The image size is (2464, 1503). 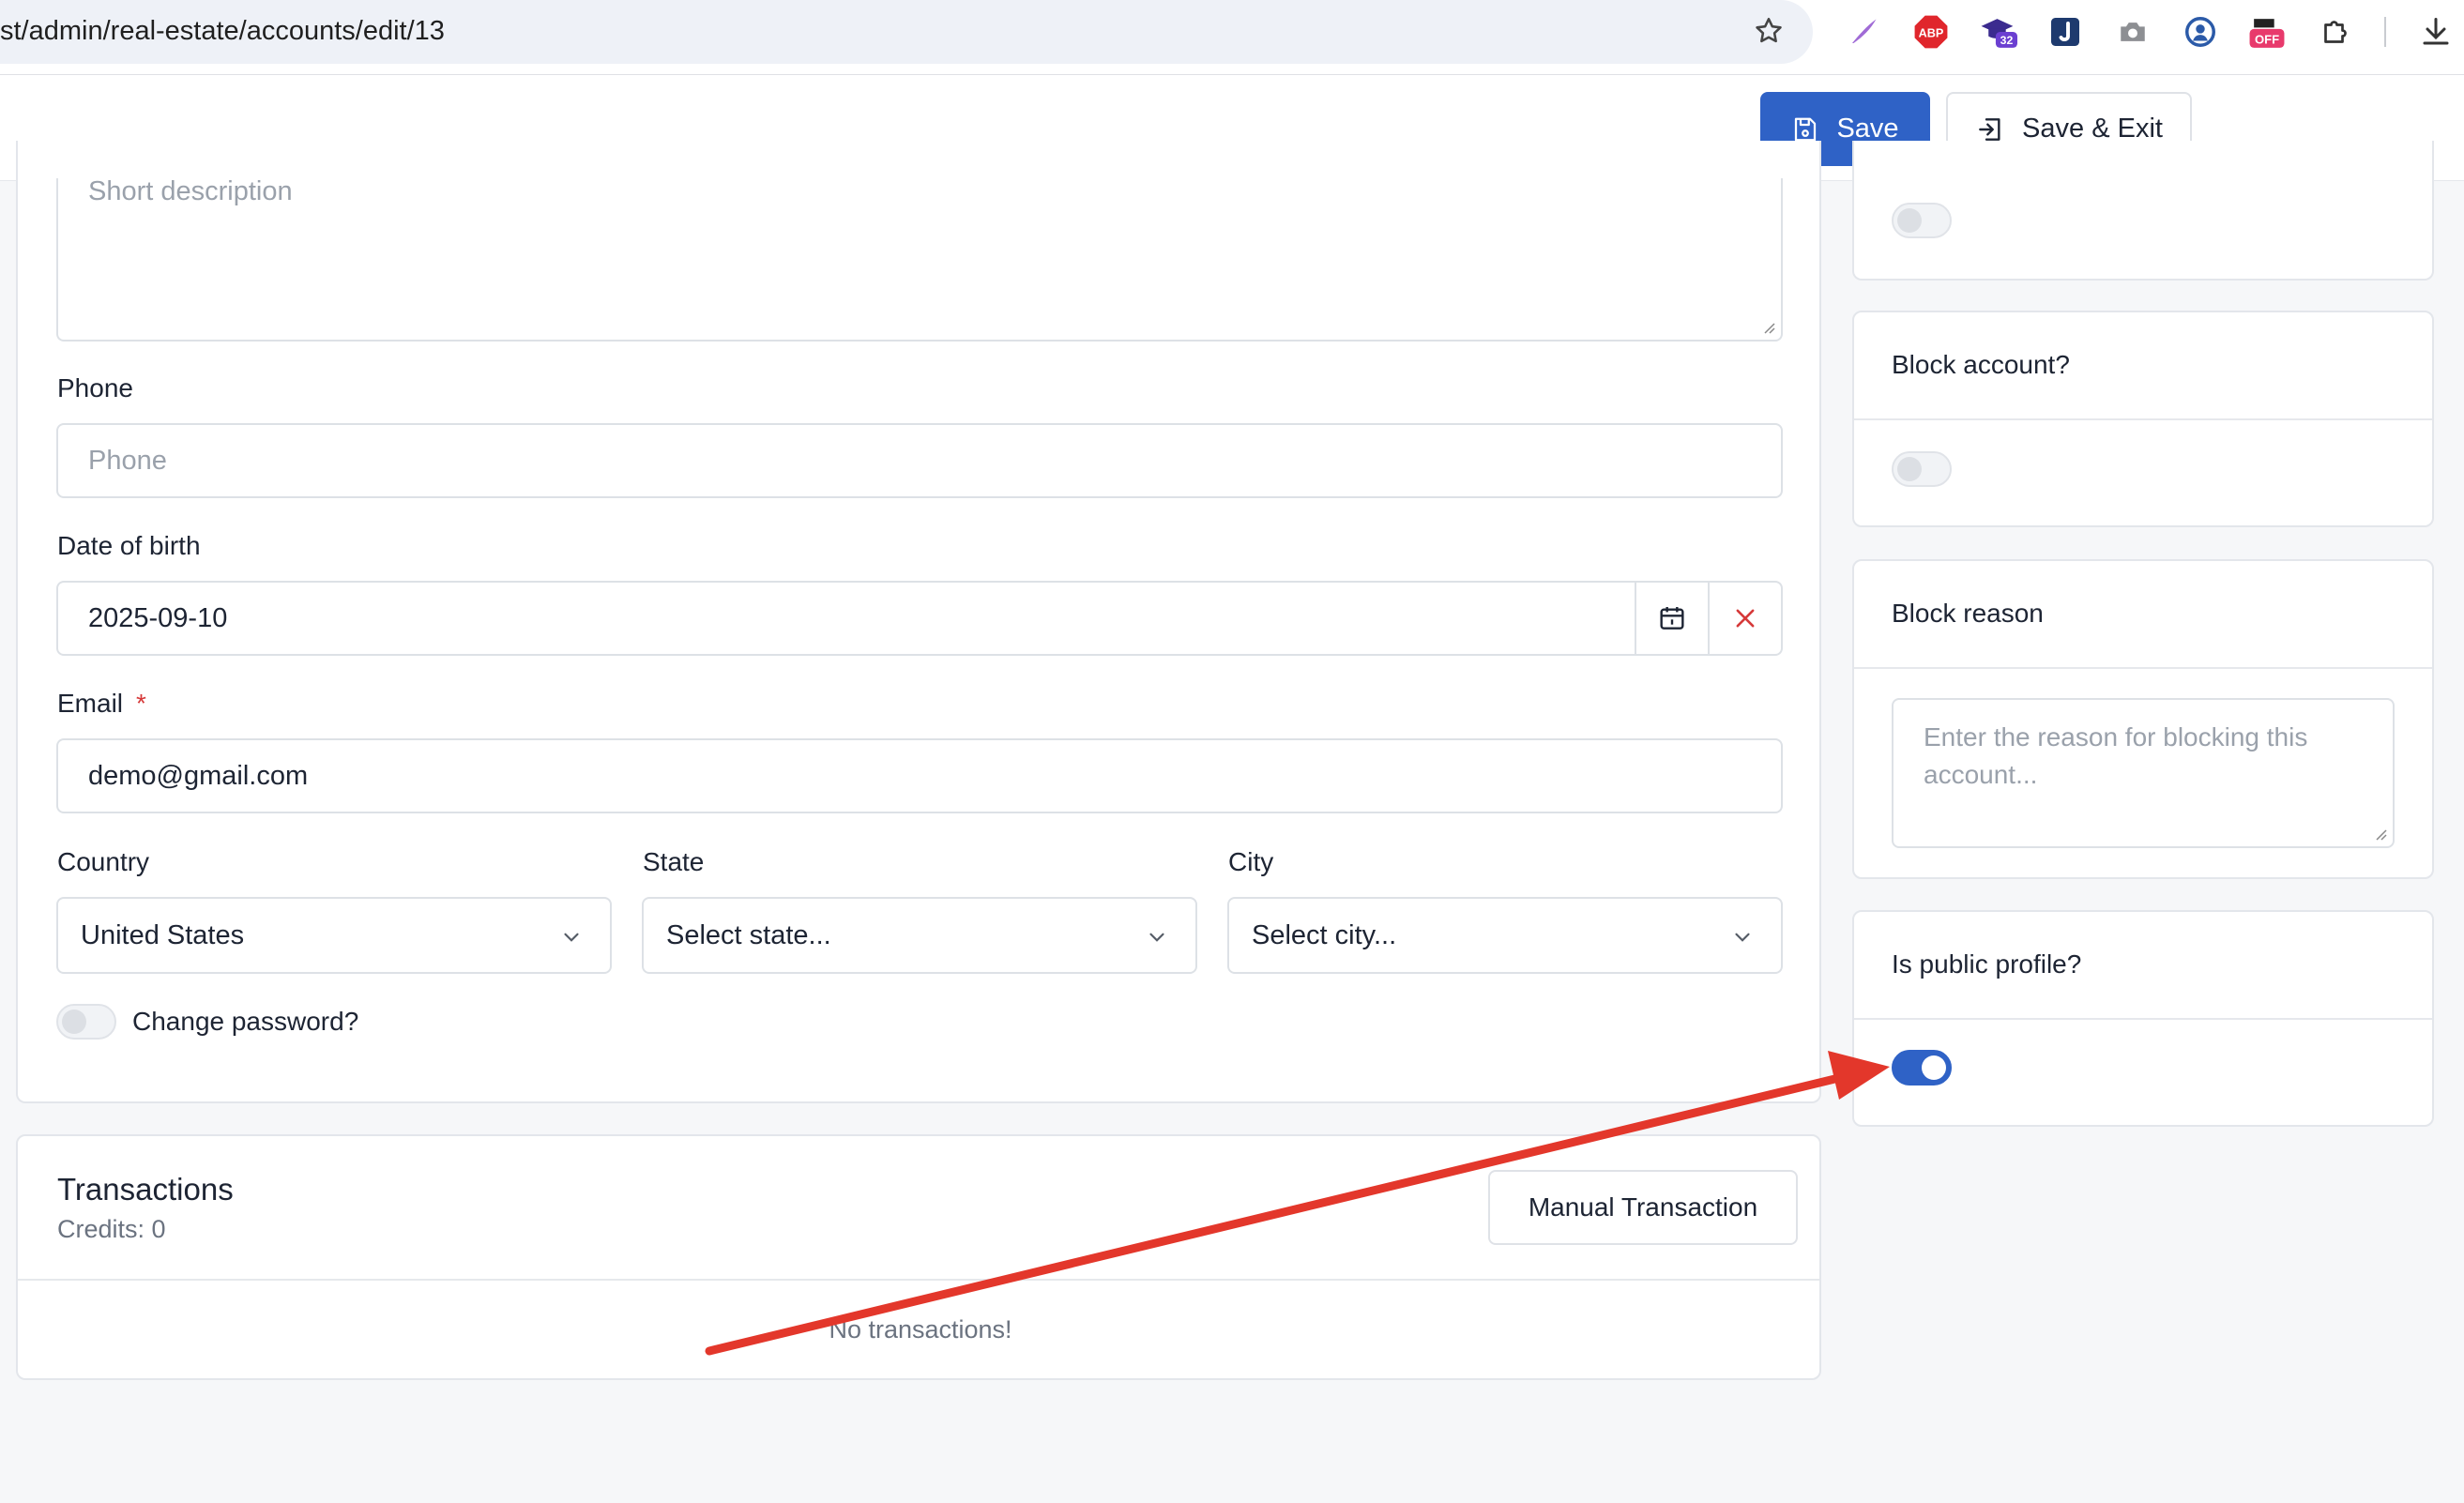 What do you see at coordinates (2436, 32) in the screenshot?
I see `download-icon` at bounding box center [2436, 32].